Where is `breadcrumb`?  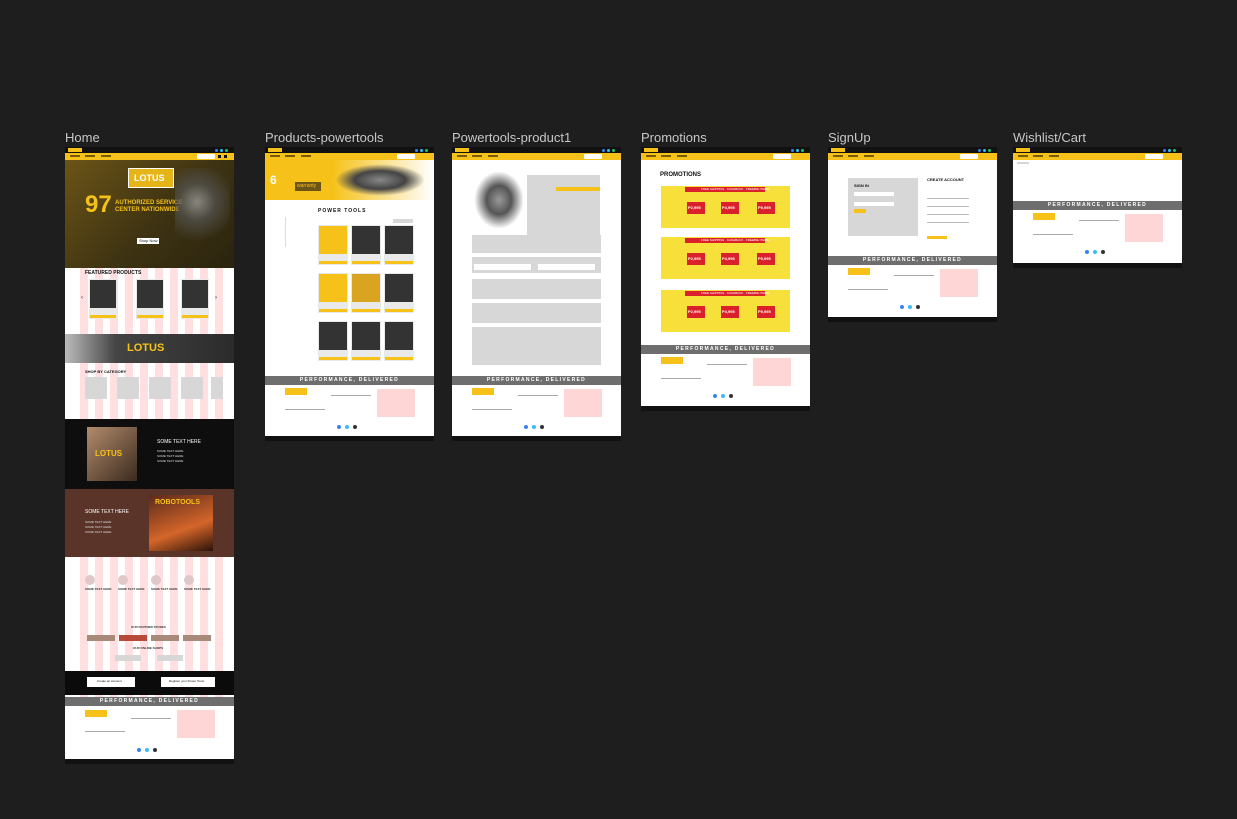 breadcrumb is located at coordinates (1023, 163).